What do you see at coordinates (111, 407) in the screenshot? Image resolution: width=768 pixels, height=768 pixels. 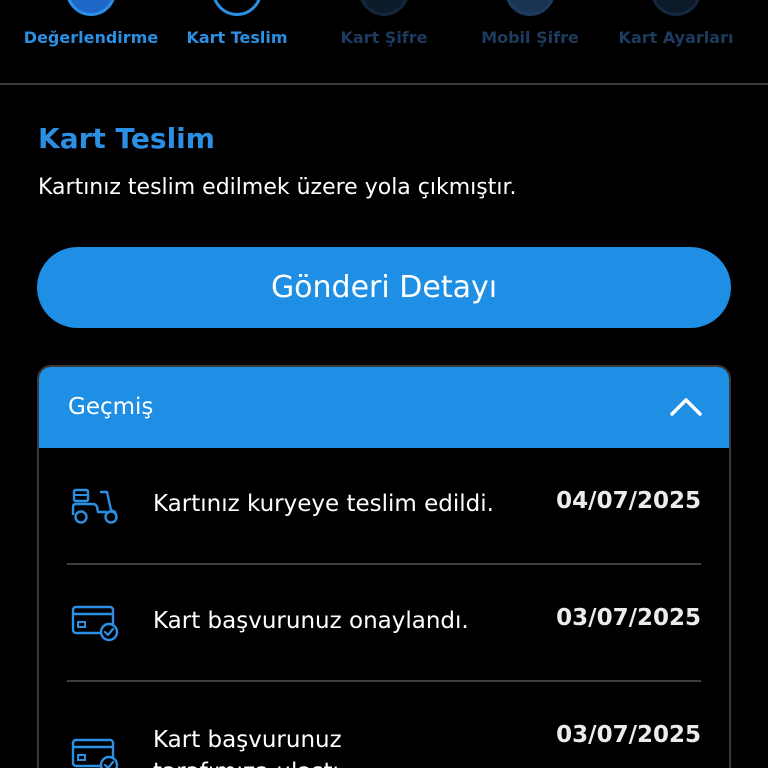 I see `history-title: Geçmiş` at bounding box center [111, 407].